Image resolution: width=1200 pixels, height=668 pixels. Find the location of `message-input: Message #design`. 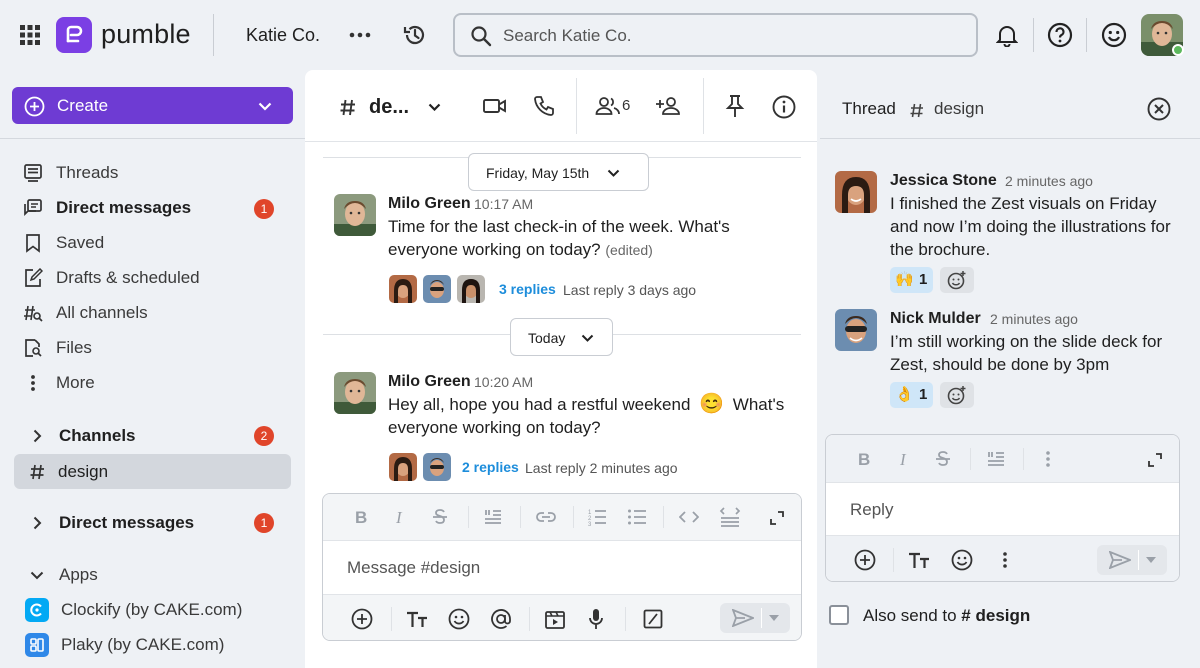

message-input: Message #design is located at coordinates (413, 568).